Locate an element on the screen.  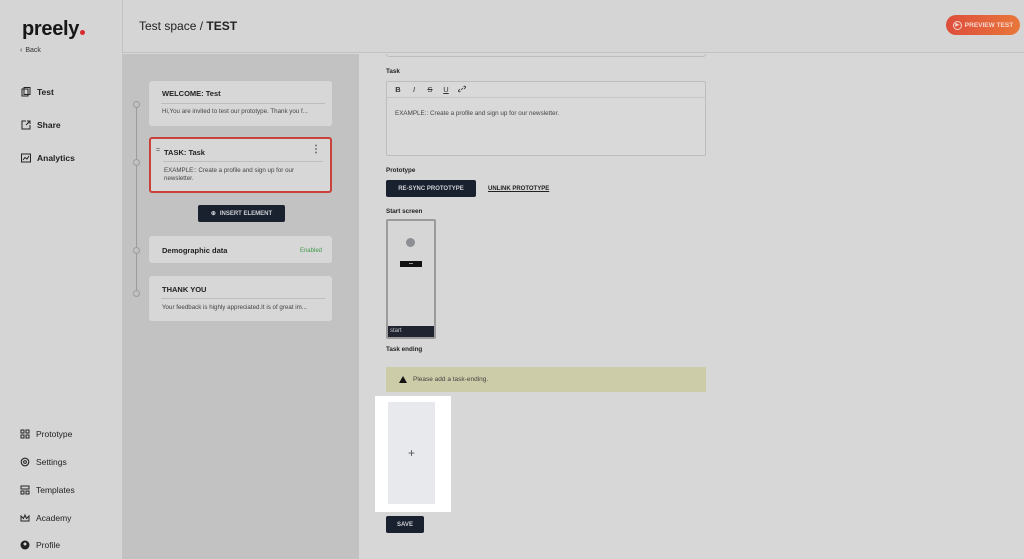
sidebar-item-analytics: Analytics is located at coordinates (48, 158).